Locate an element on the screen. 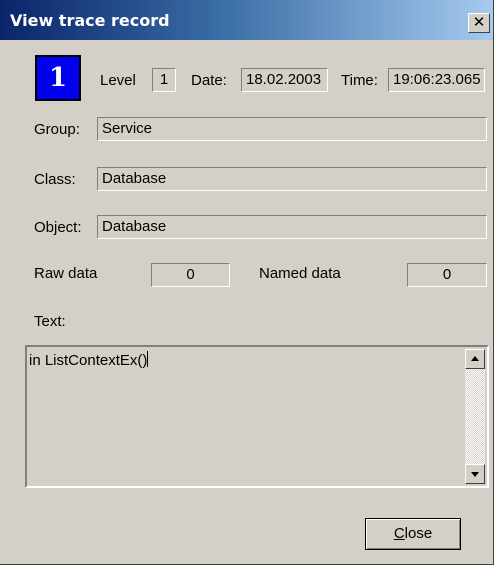 The image size is (495, 572). date-field: 18.02.2003 is located at coordinates (284, 80).